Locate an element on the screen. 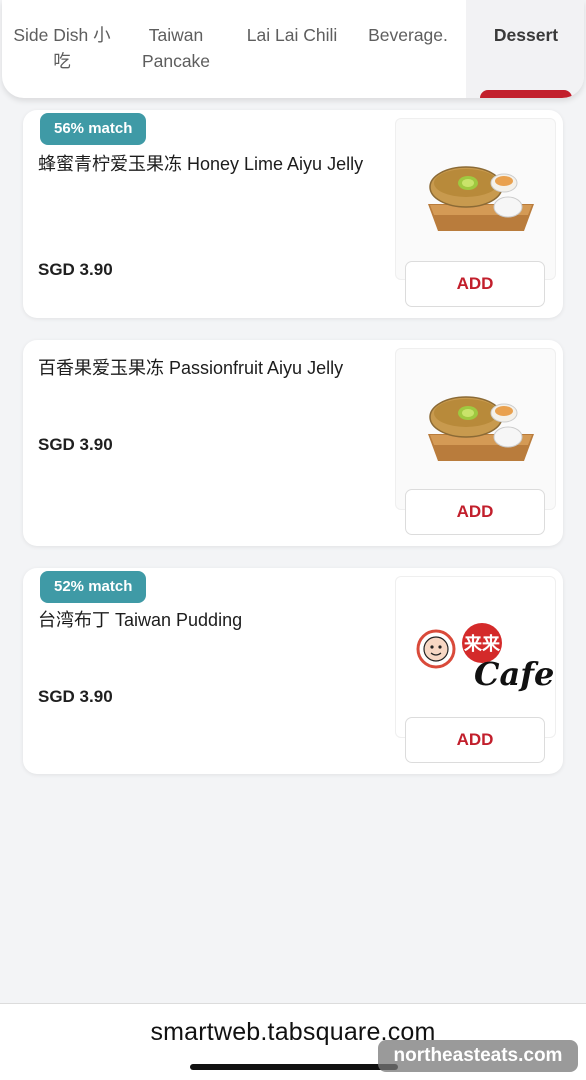  item-name: 台湾布丁 Taiwan Pudding is located at coordinates (140, 620).